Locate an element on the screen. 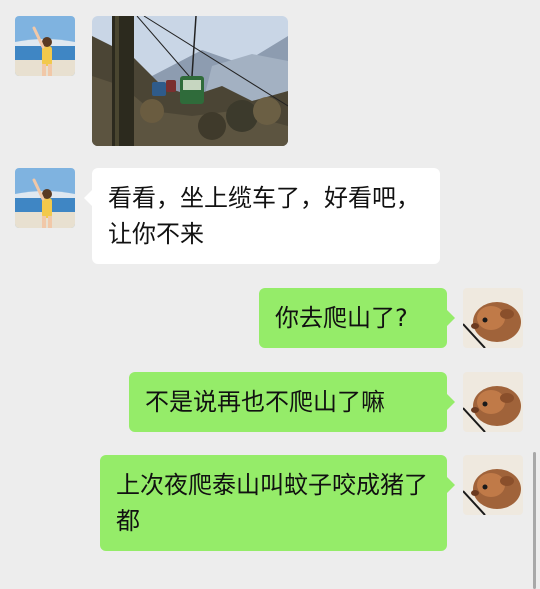 The width and height of the screenshot is (540, 589). message-bubble-outgoing: 上次夜爬泰山叫蚊子咬成猪了都 is located at coordinates (277, 503).